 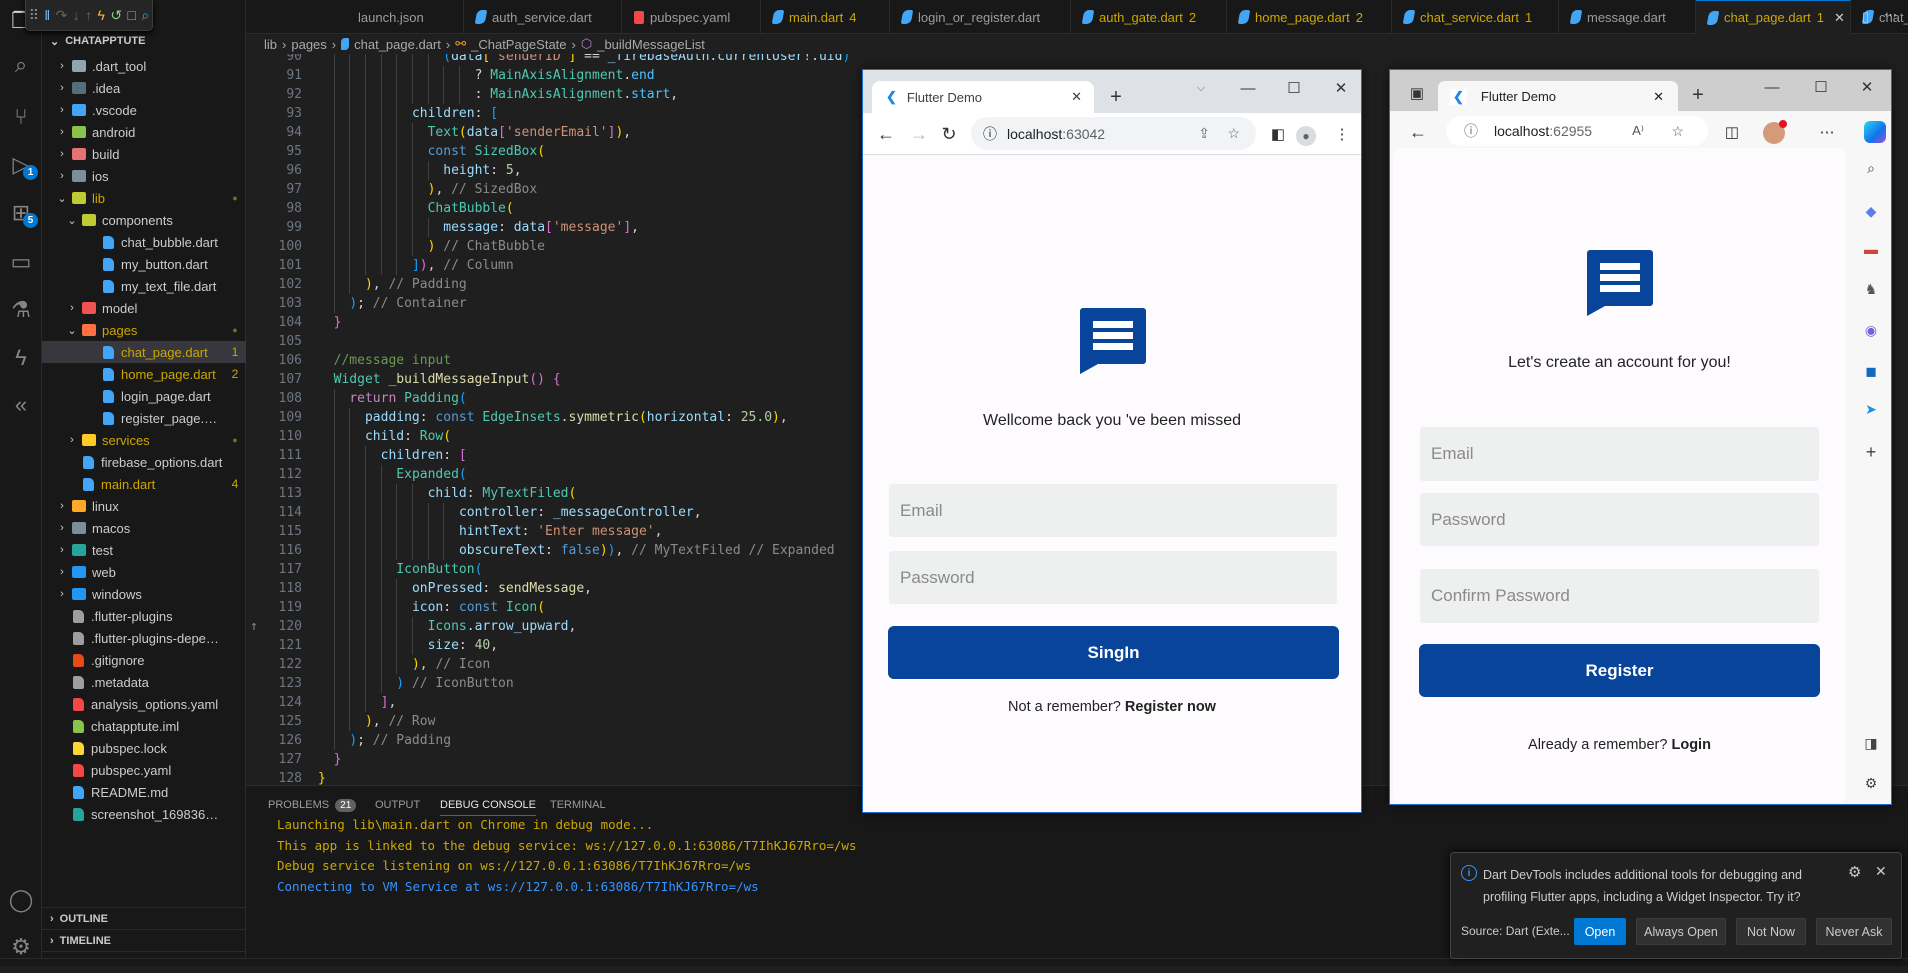 What do you see at coordinates (144, 550) in the screenshot?
I see `tree-item: › test` at bounding box center [144, 550].